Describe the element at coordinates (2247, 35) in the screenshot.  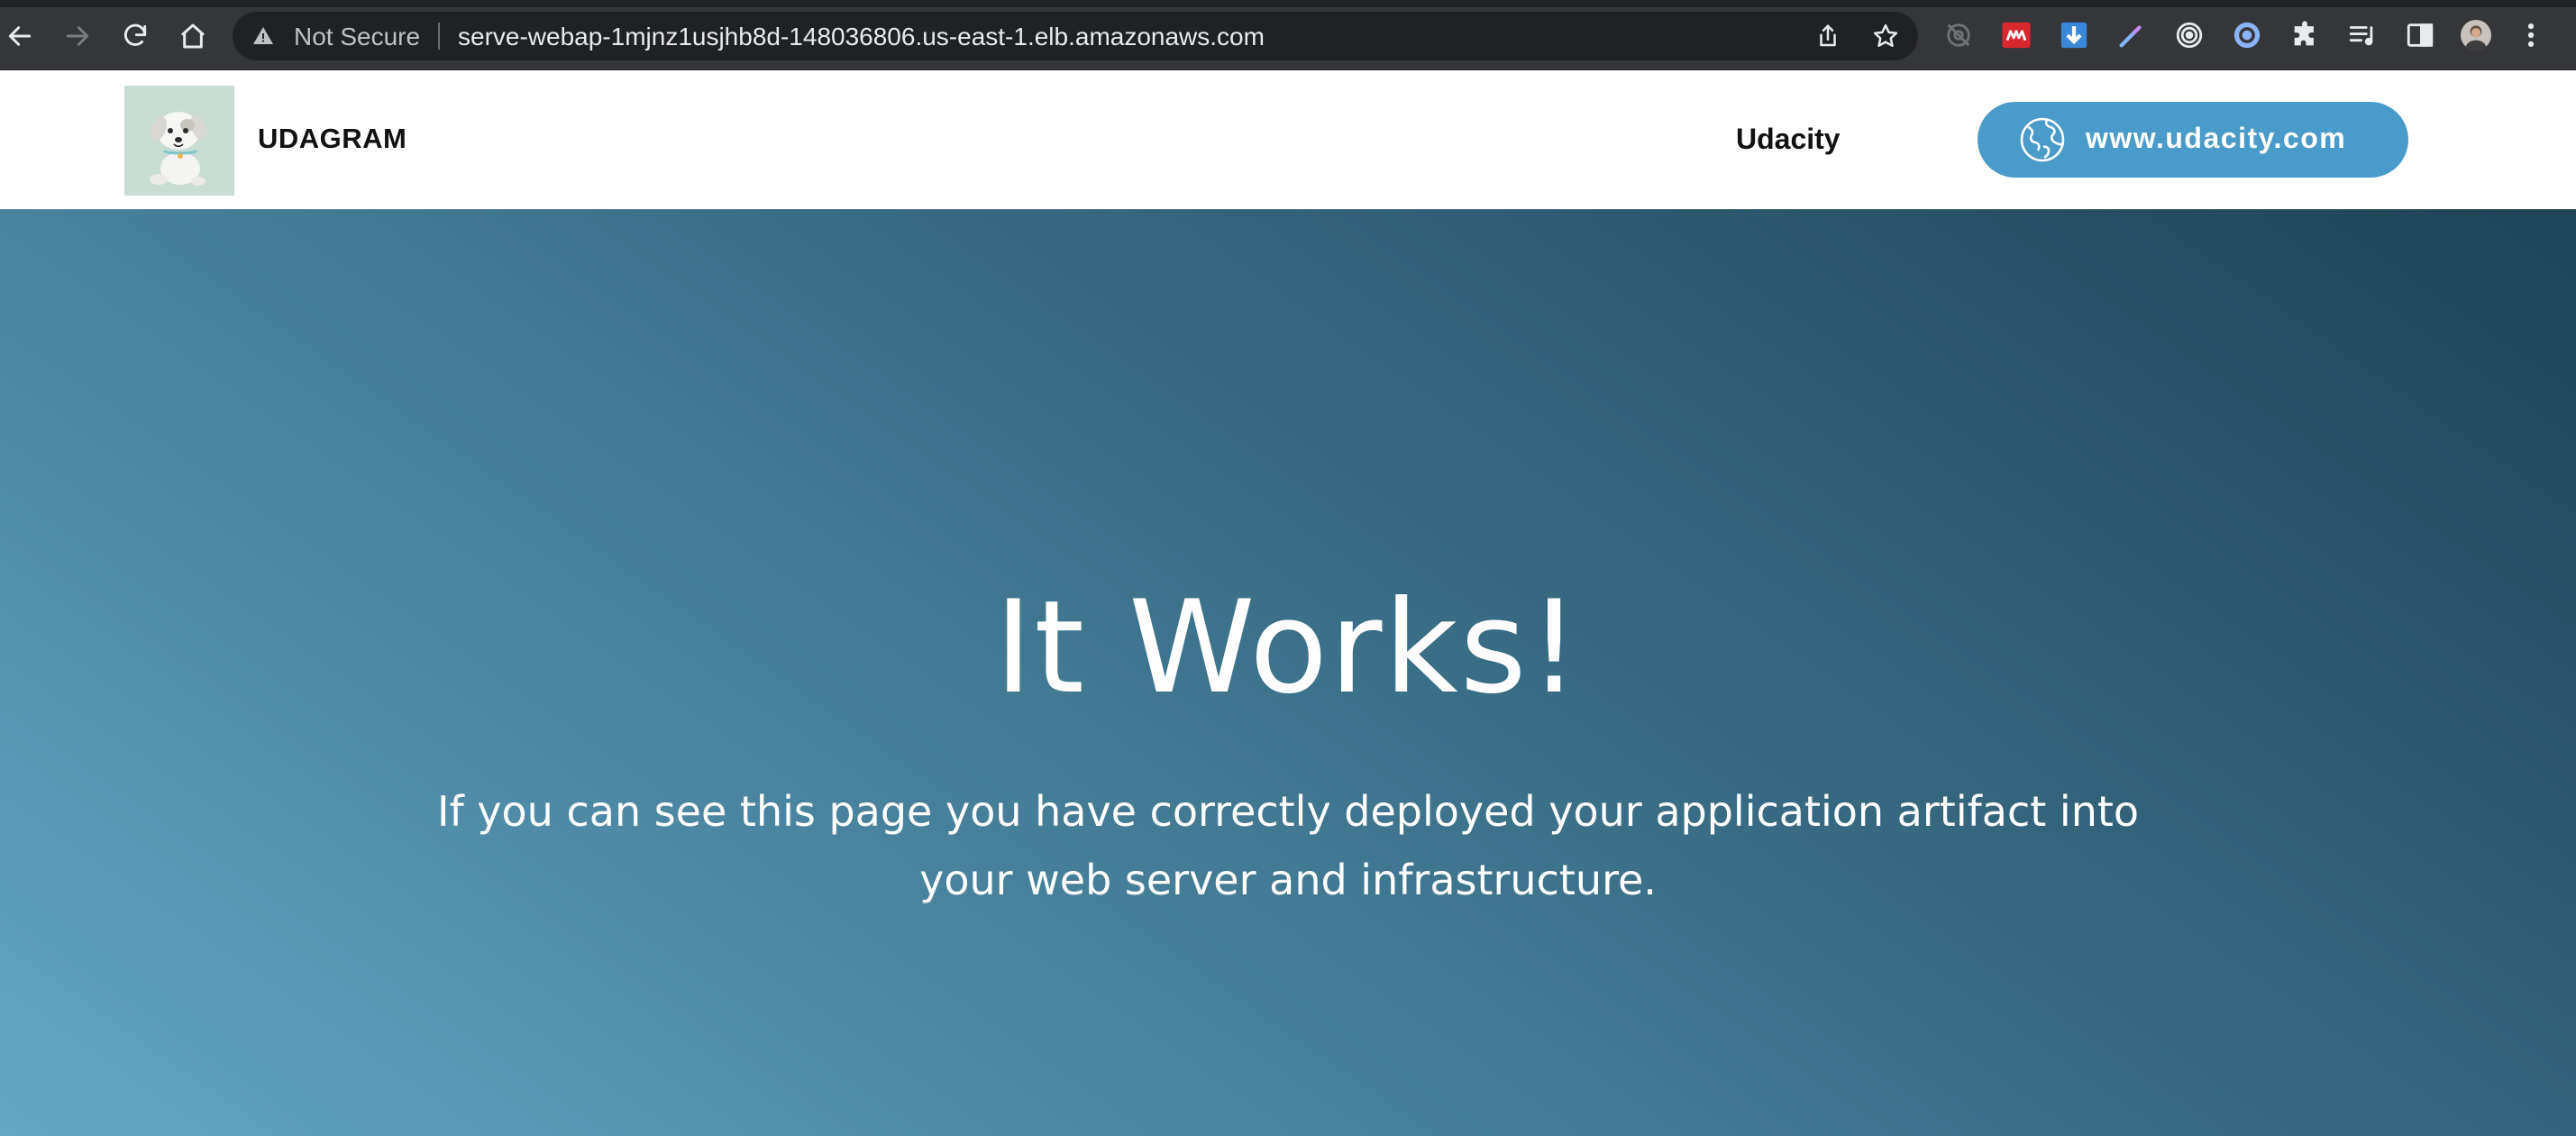
I see `circle-extension-icon` at that location.